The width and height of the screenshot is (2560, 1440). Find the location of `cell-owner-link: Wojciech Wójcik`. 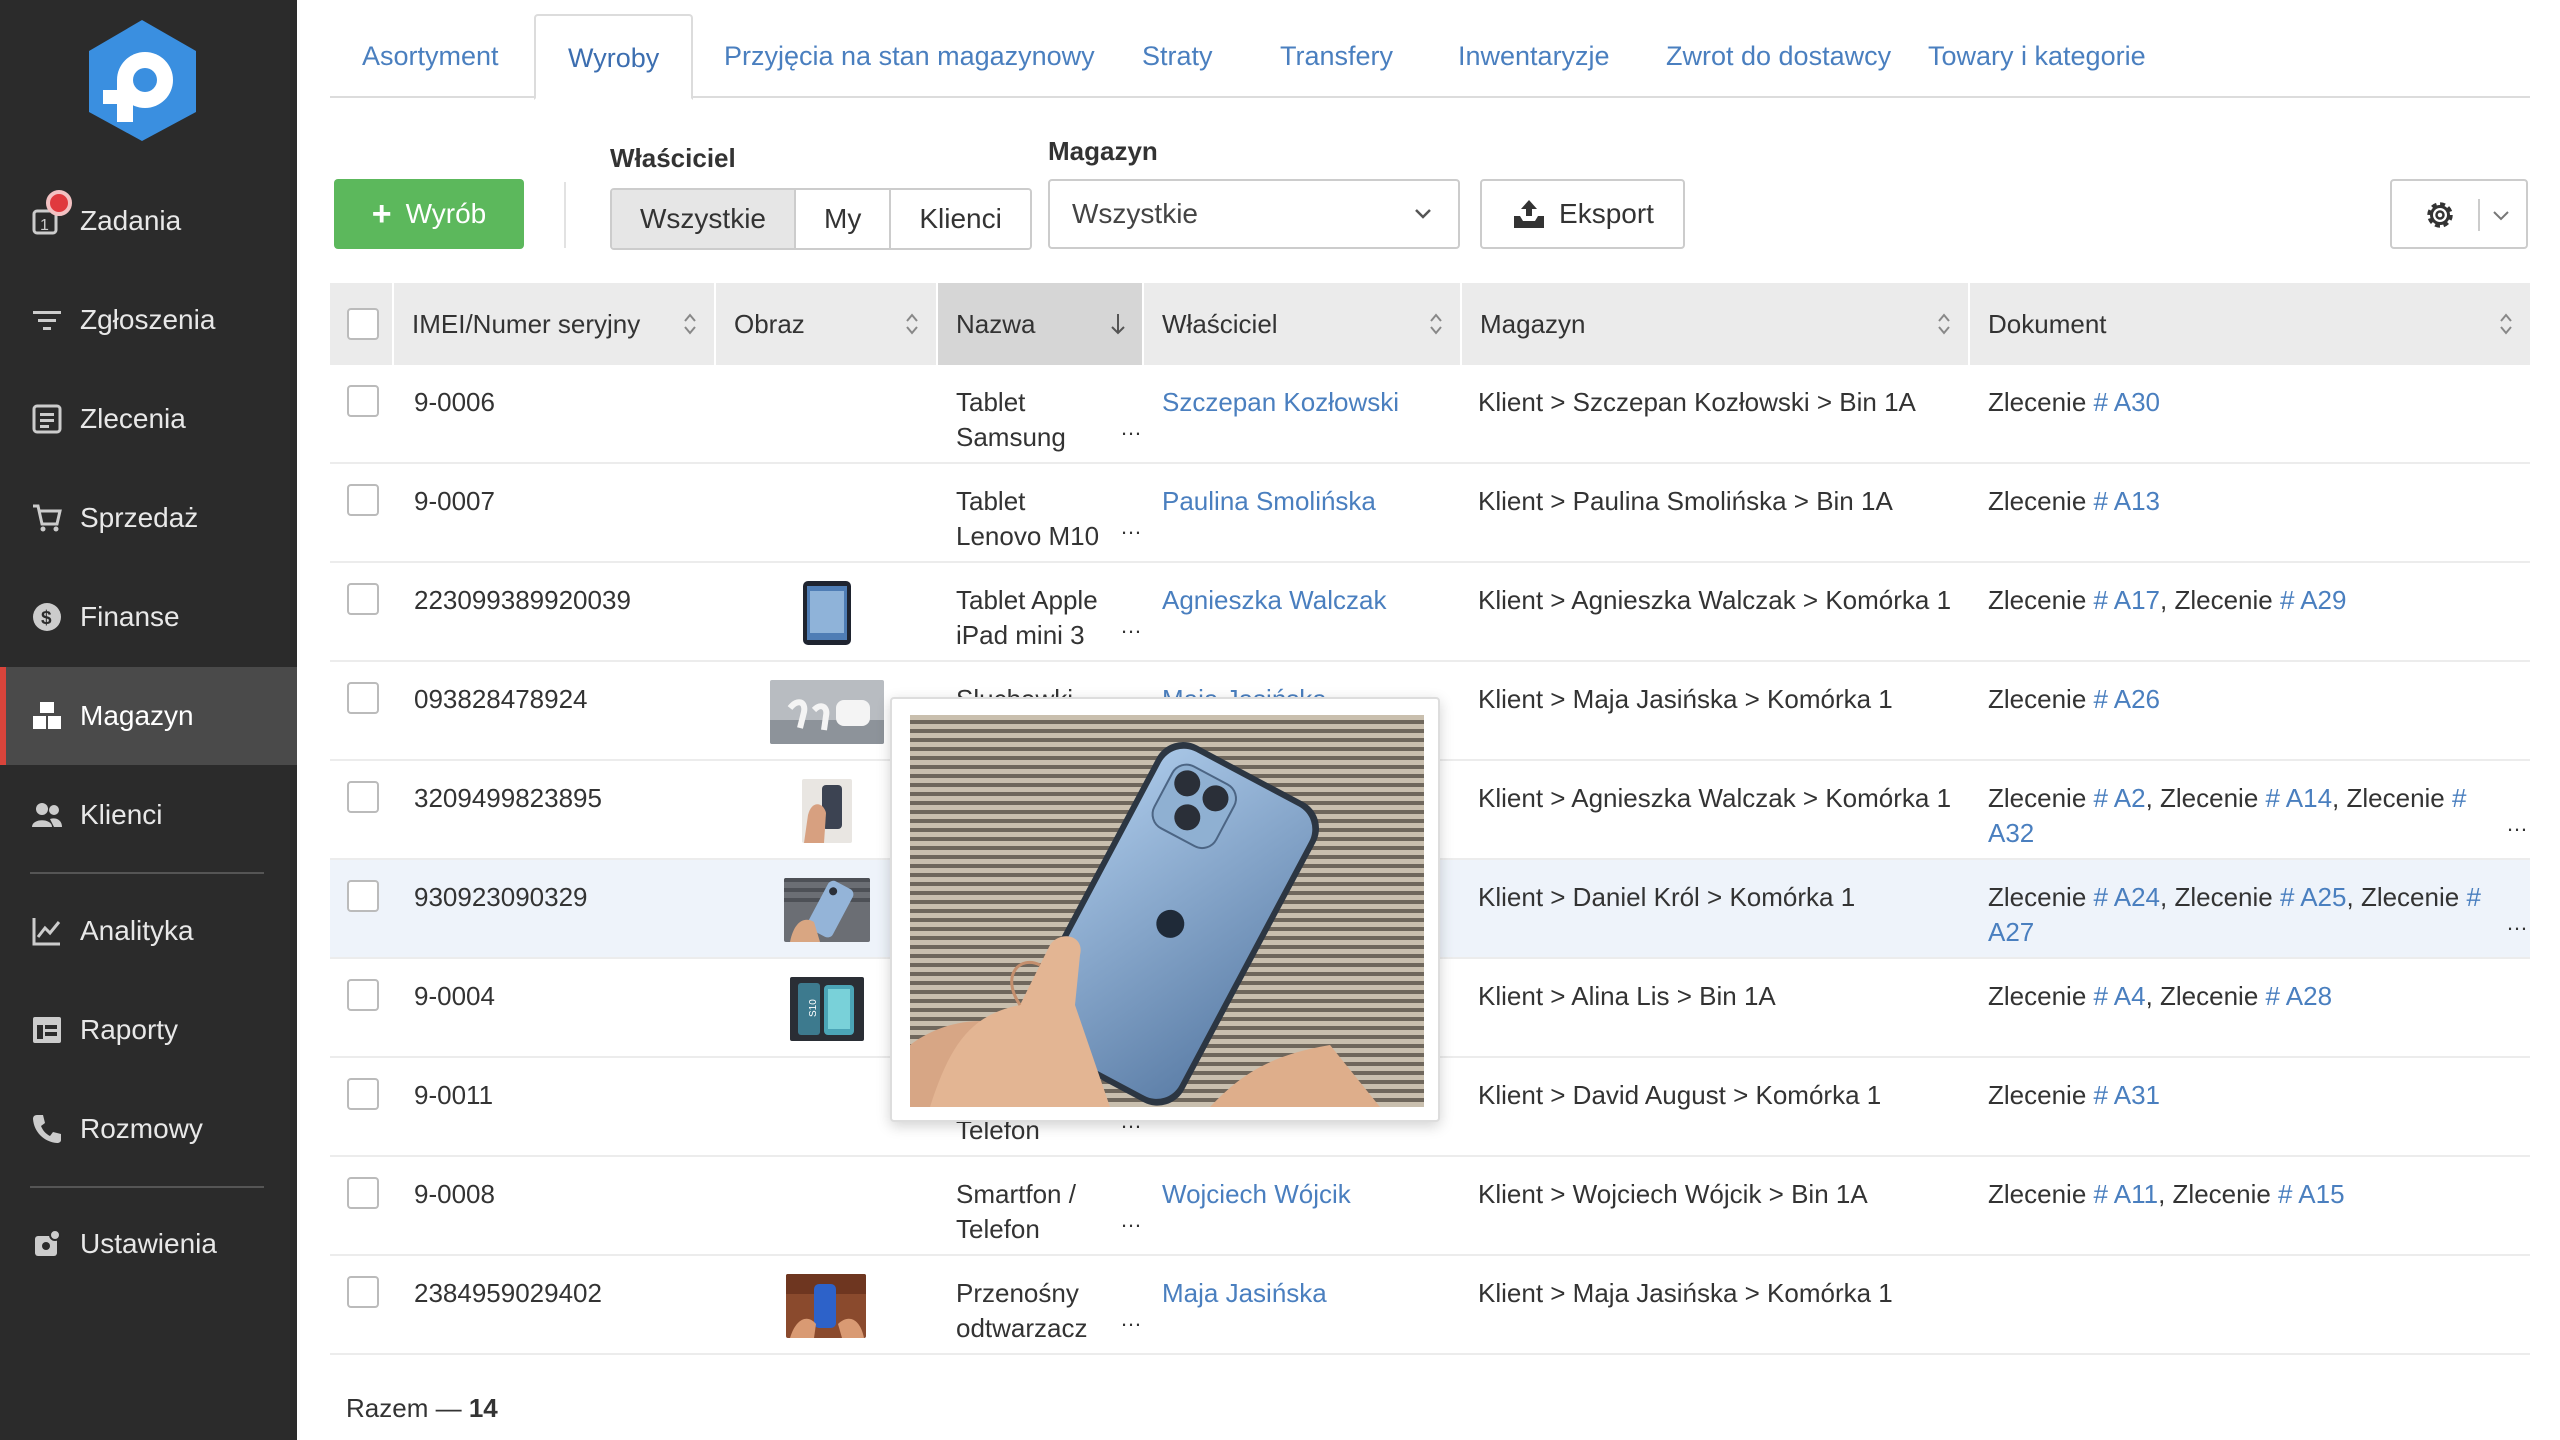

cell-owner-link: Wojciech Wójcik is located at coordinates (1256, 1194).